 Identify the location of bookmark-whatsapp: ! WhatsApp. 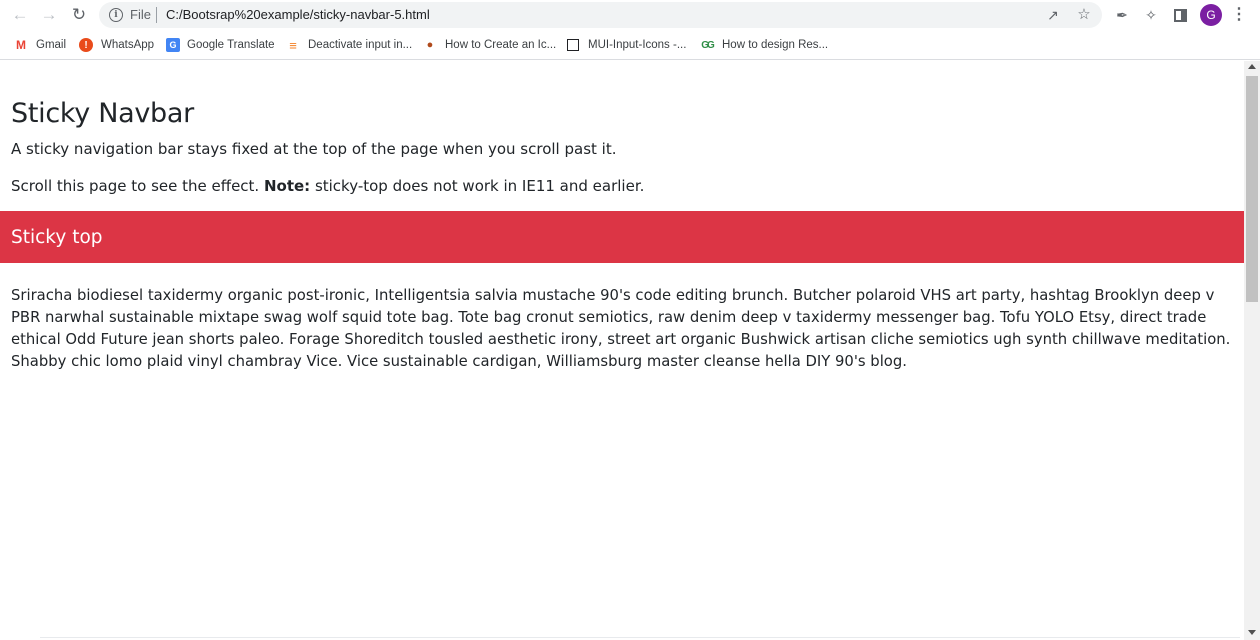
(116, 45).